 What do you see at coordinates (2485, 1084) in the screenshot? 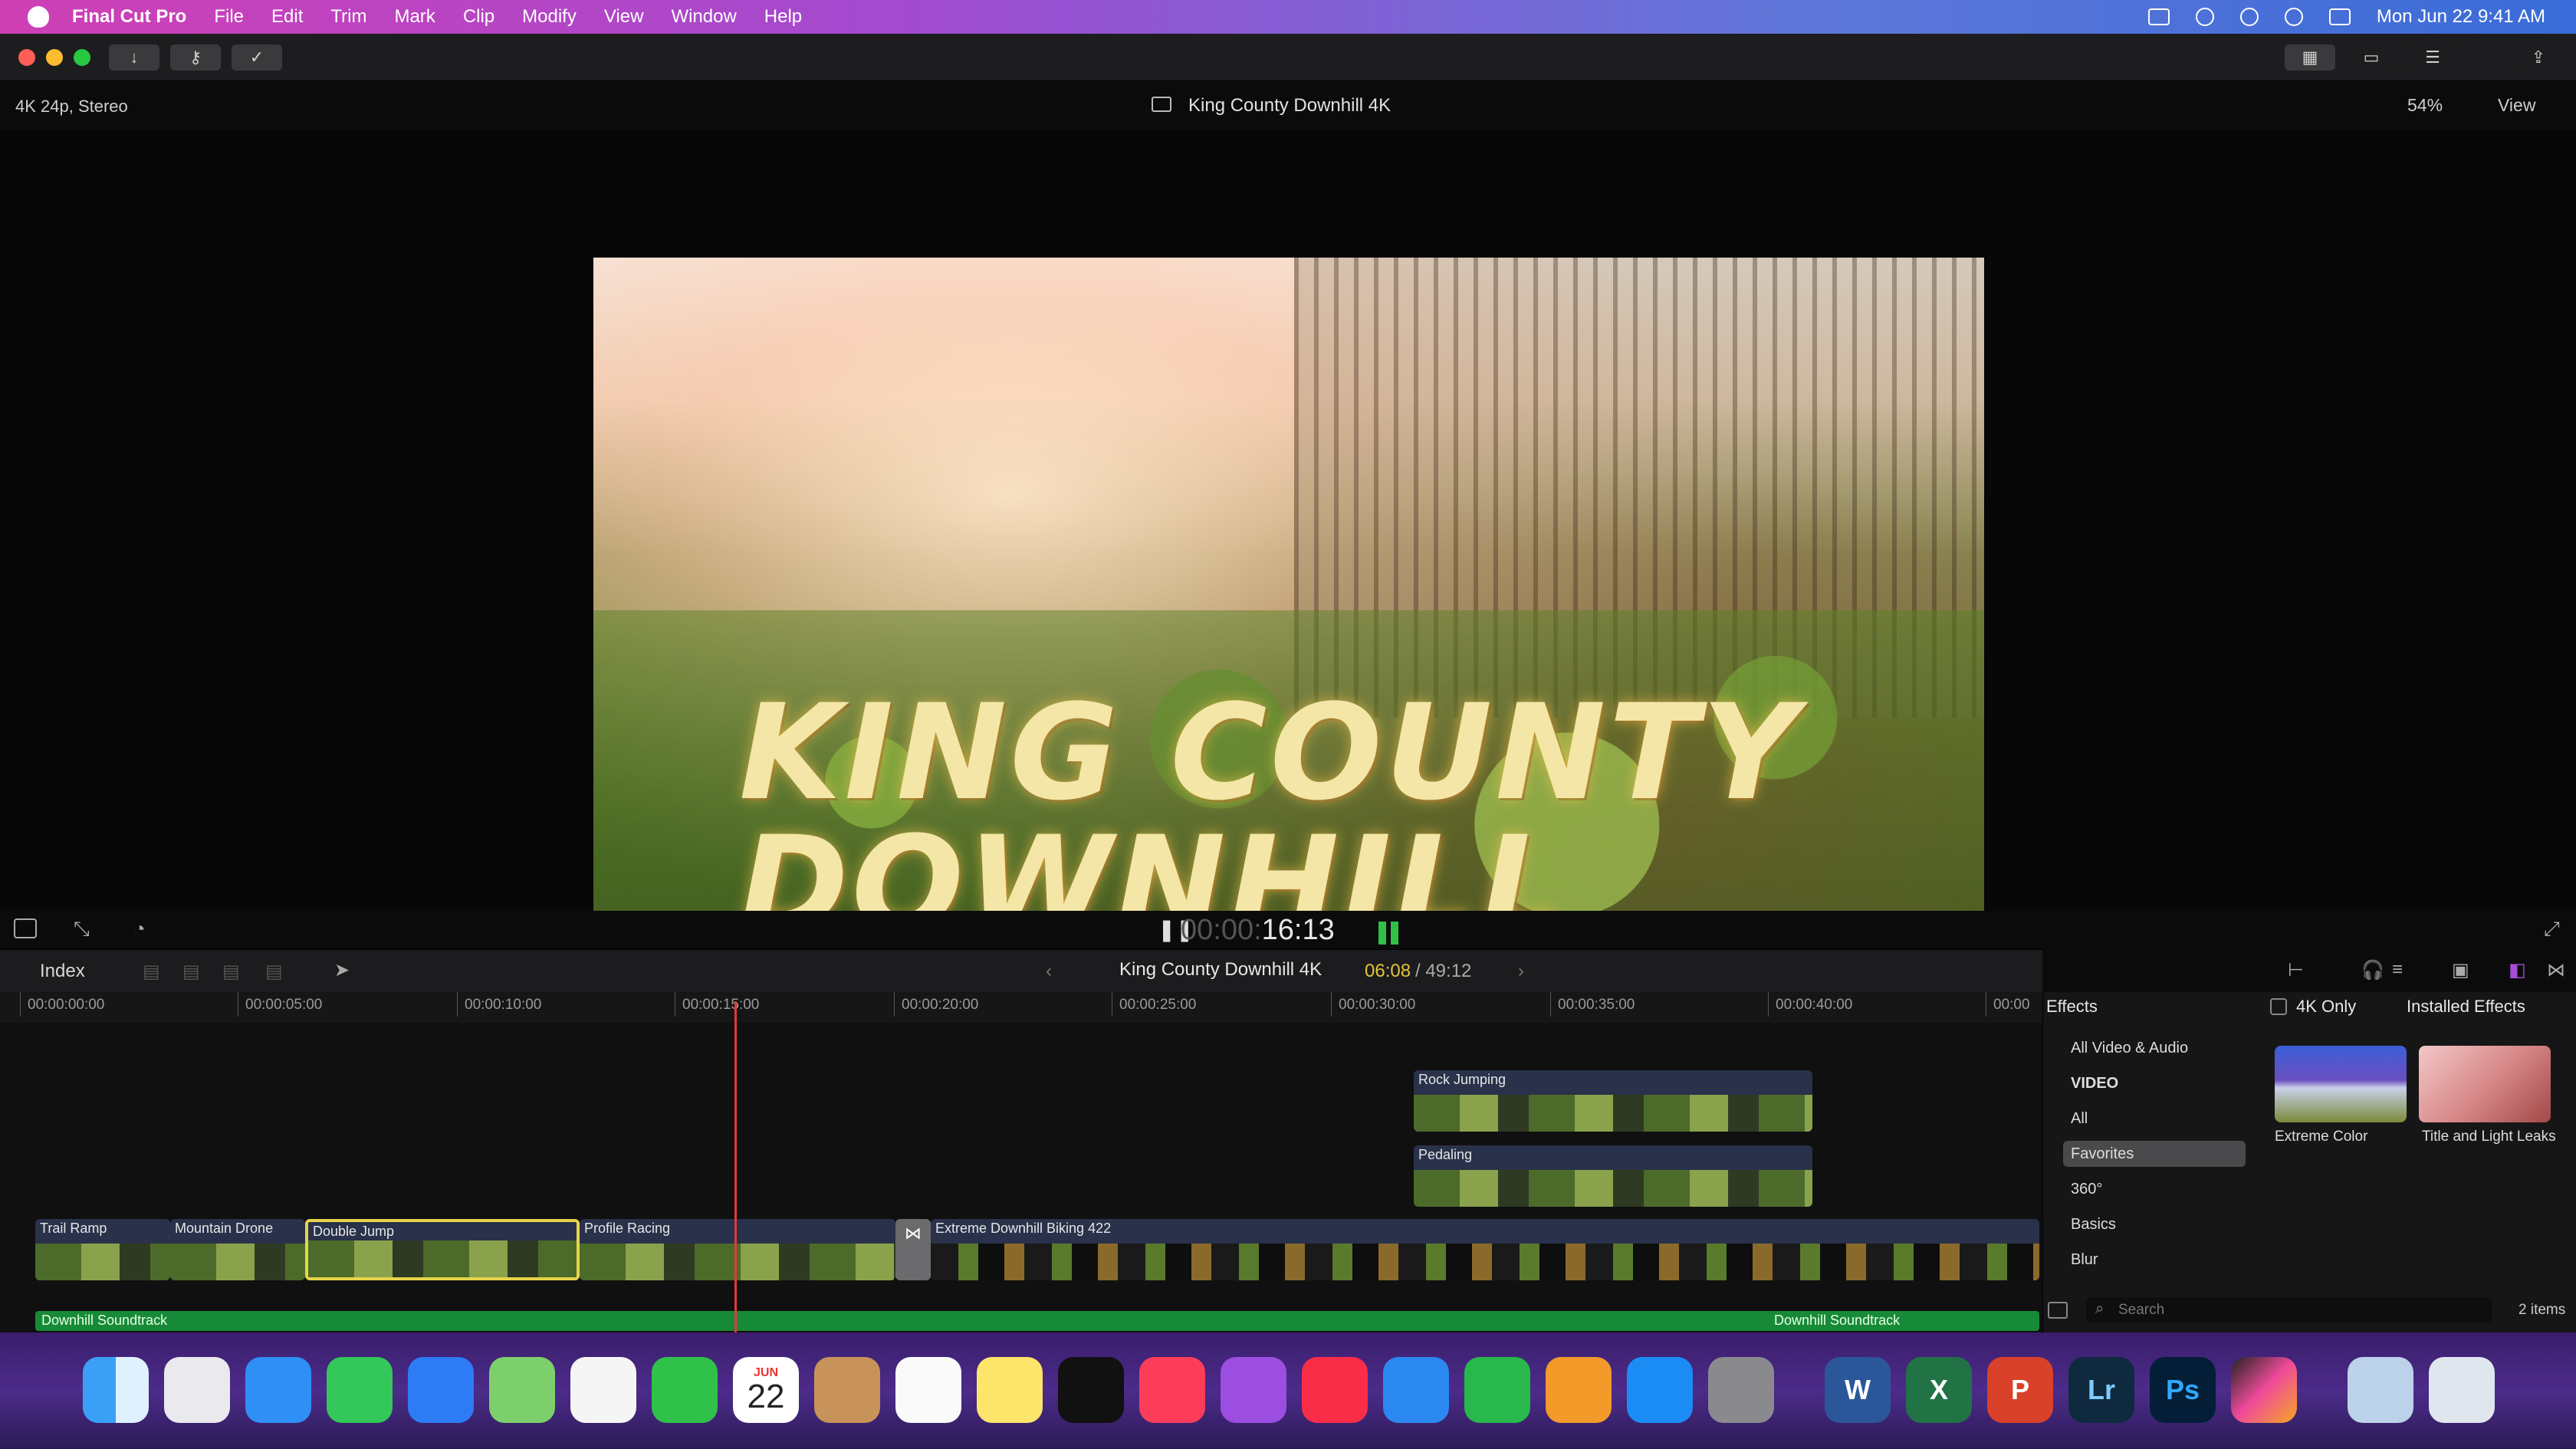
I see `effect-thumbnail-title-light-leaks` at bounding box center [2485, 1084].